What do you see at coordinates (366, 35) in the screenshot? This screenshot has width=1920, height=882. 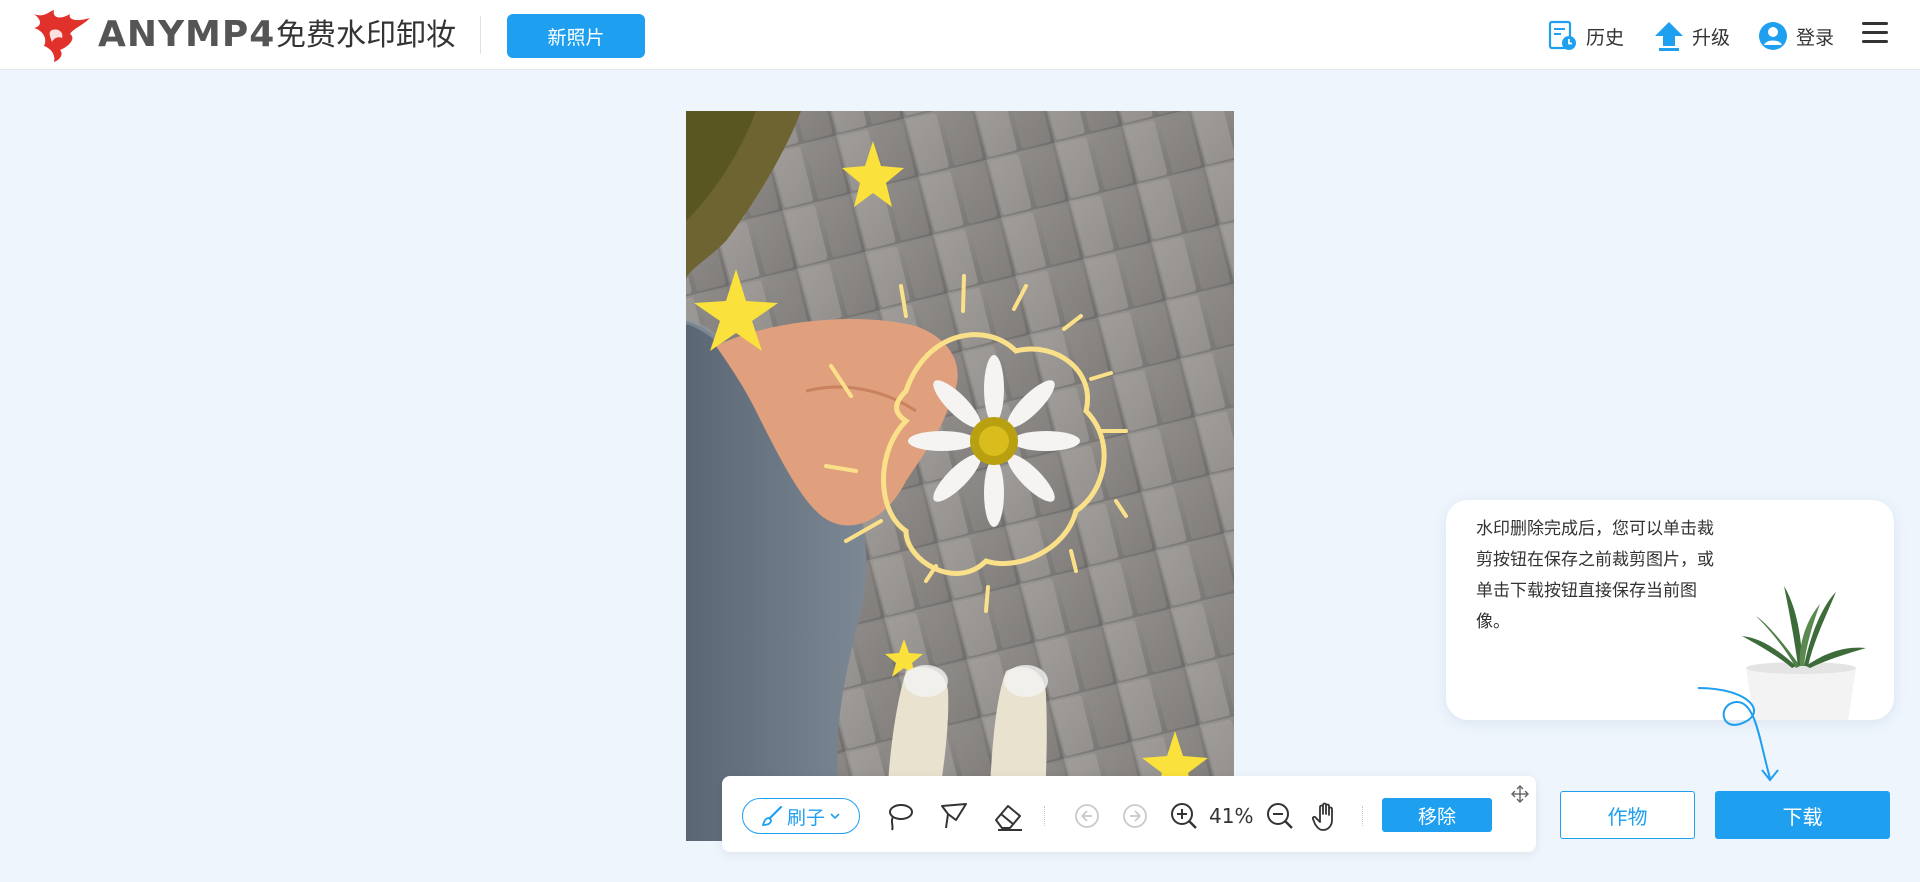 I see `product-name: 免费水印卸妆` at bounding box center [366, 35].